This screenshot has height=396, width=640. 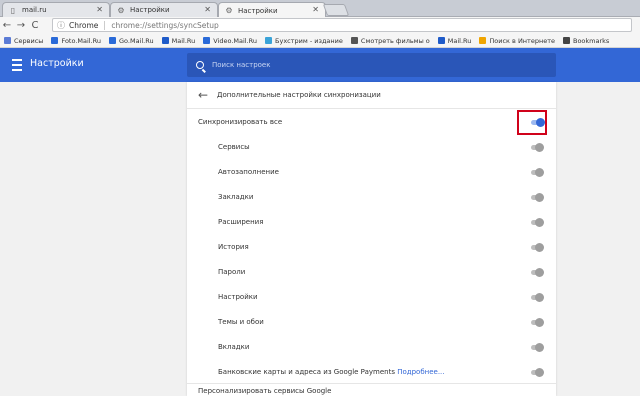 What do you see at coordinates (248, 172) in the screenshot?
I see `sync-item-label: Автозаполнение` at bounding box center [248, 172].